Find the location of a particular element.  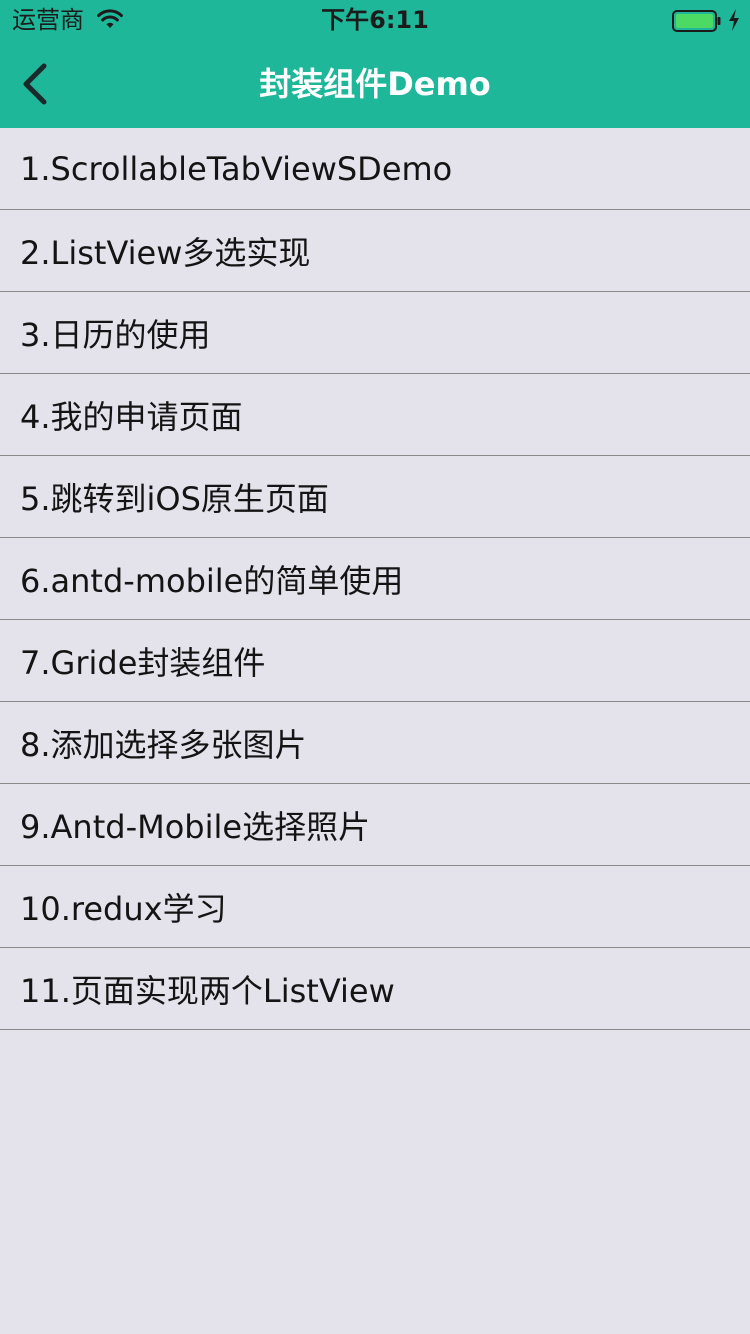

list-item-label: 1.ScrollableTabViewSDemo is located at coordinates (236, 168).